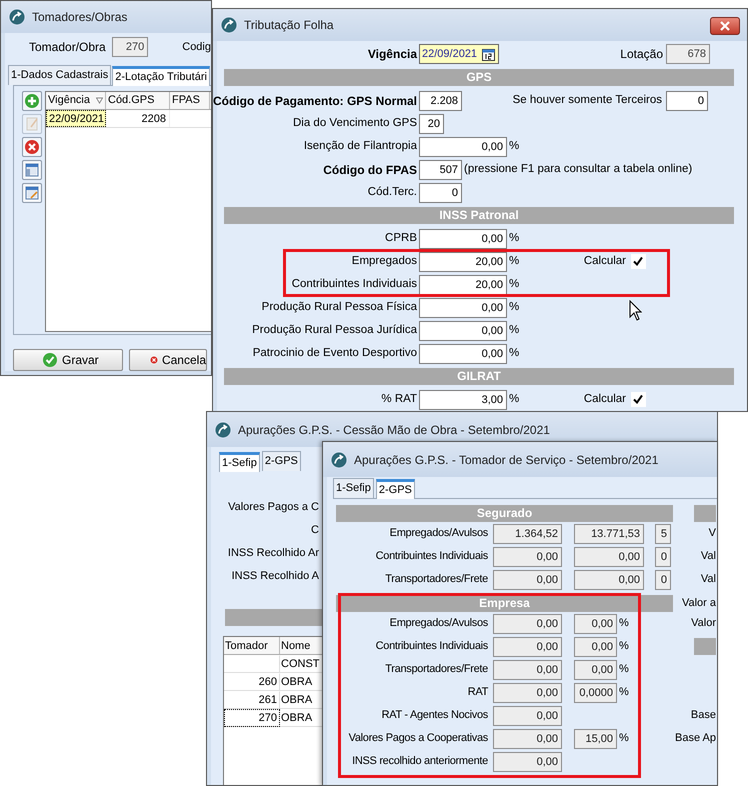  I want to click on hint-text: (pressione F1 para consultar a tabela online), so click(578, 169).